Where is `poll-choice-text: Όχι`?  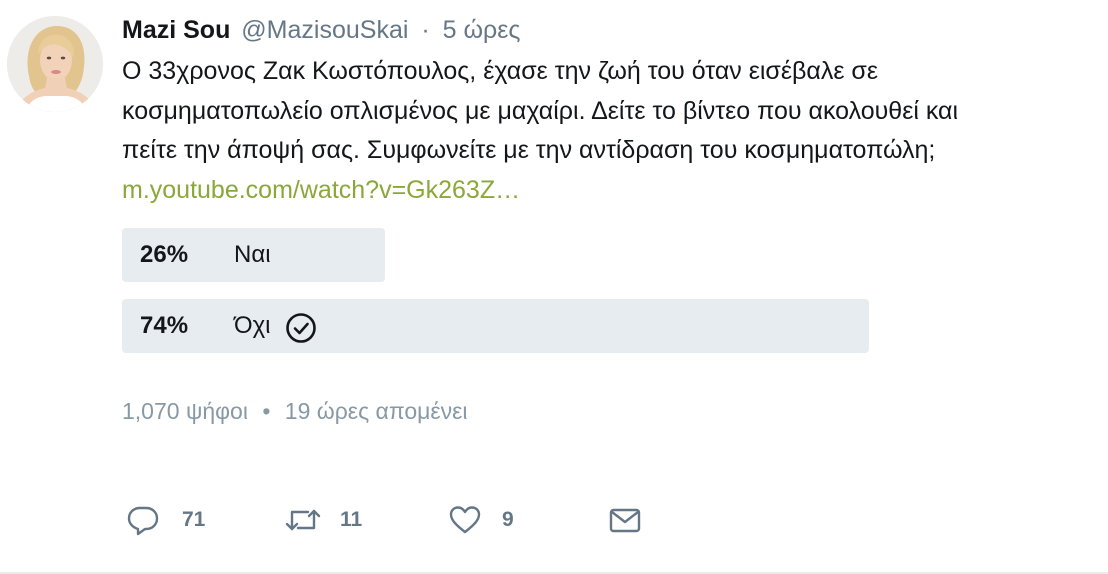 poll-choice-text: Όχι is located at coordinates (252, 325).